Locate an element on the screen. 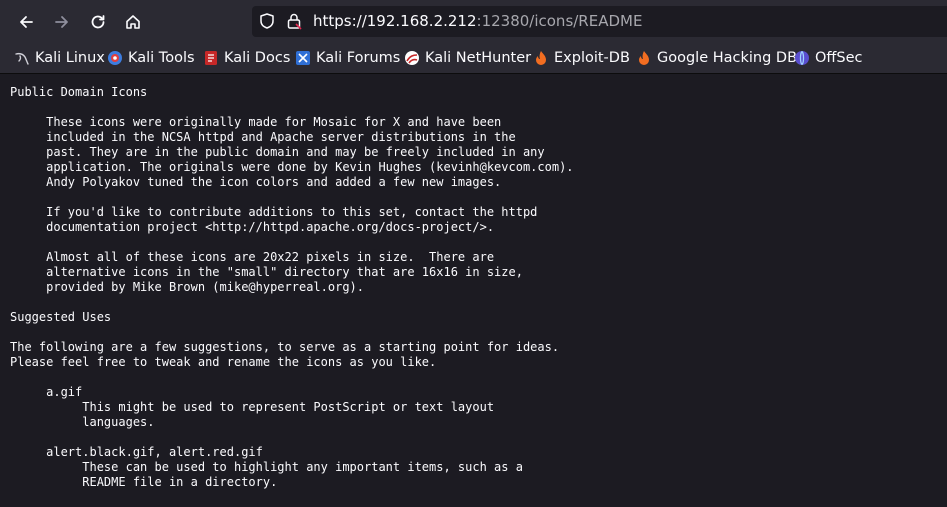 The width and height of the screenshot is (947, 507). bookmark-kali-tools: Kali Tools is located at coordinates (151, 58).